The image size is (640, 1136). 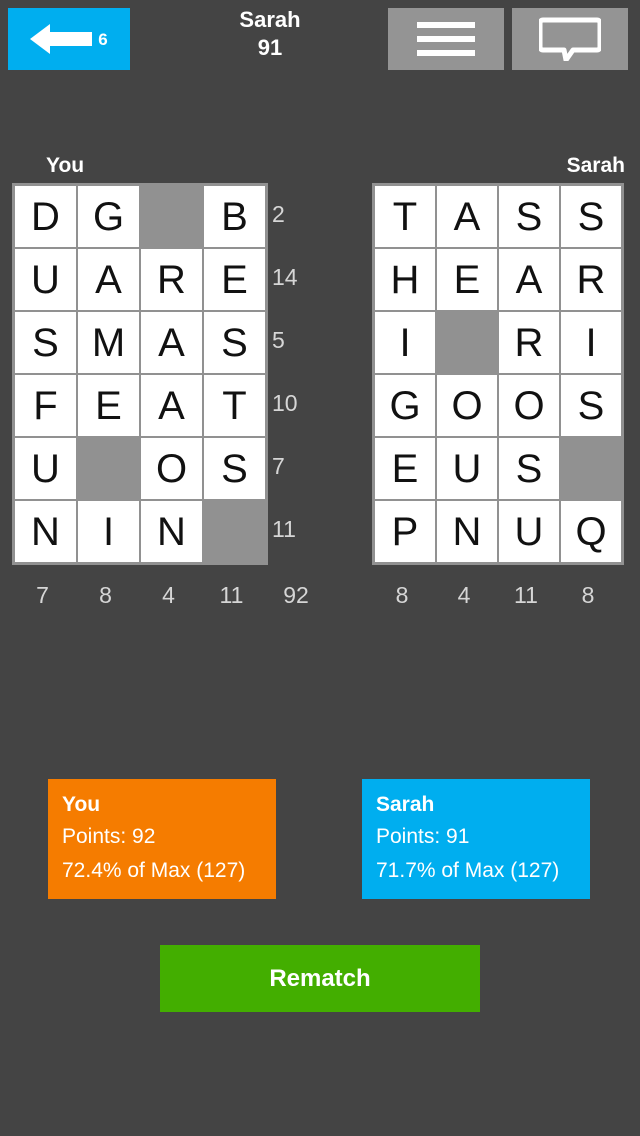 I want to click on row-score: 14, so click(x=285, y=277).